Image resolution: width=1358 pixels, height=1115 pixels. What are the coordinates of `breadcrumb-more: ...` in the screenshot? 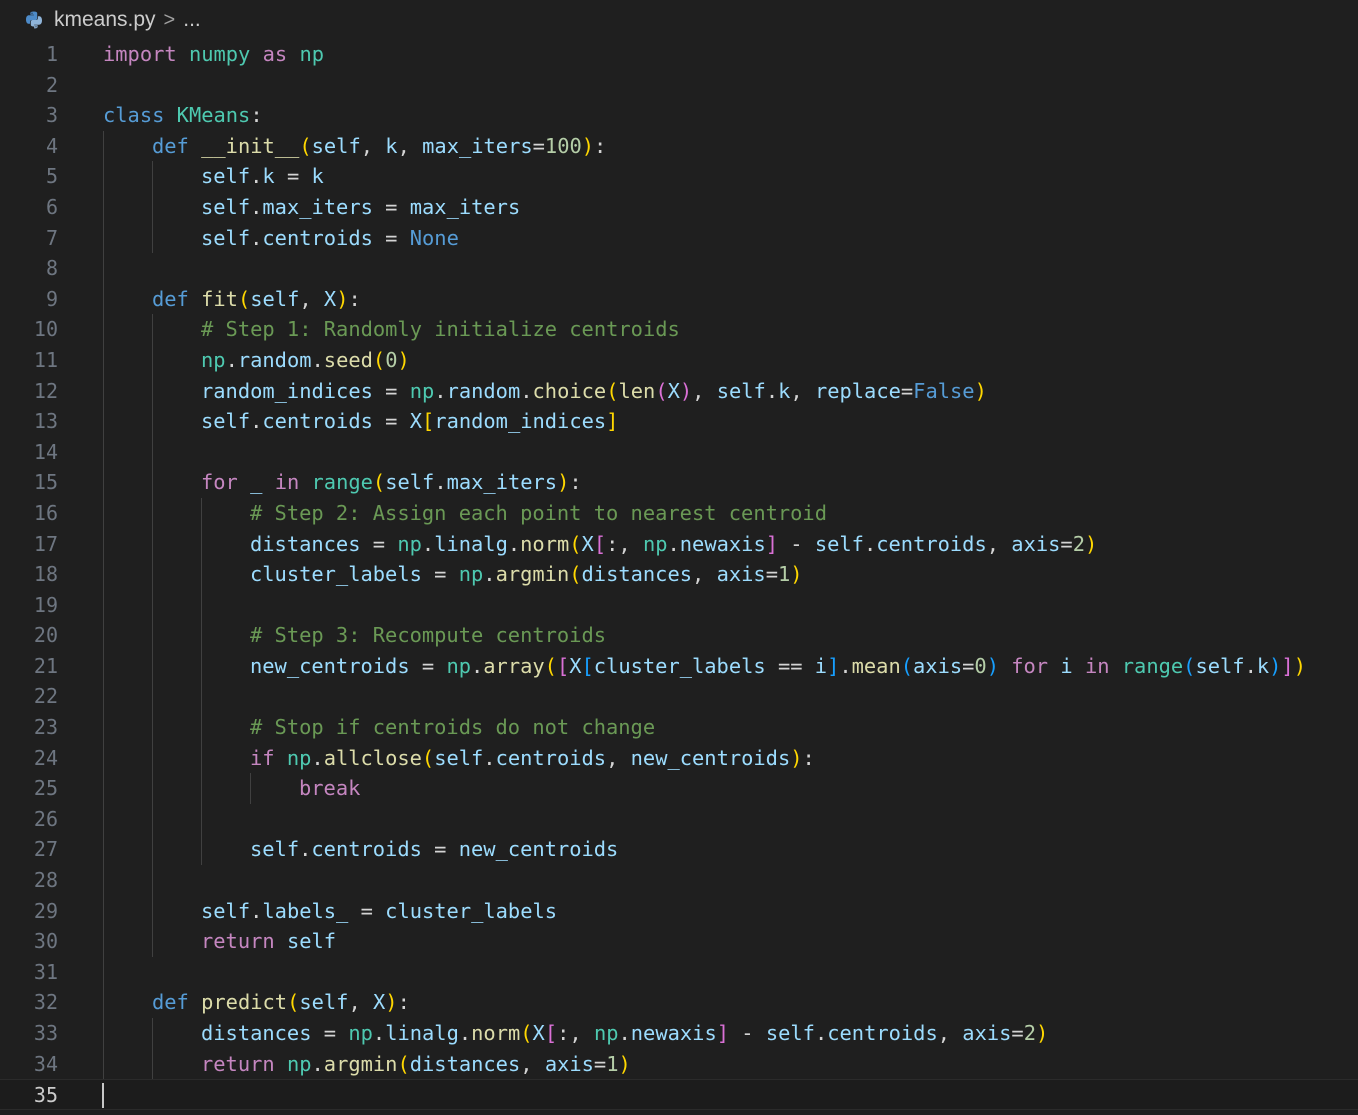 It's located at (192, 20).